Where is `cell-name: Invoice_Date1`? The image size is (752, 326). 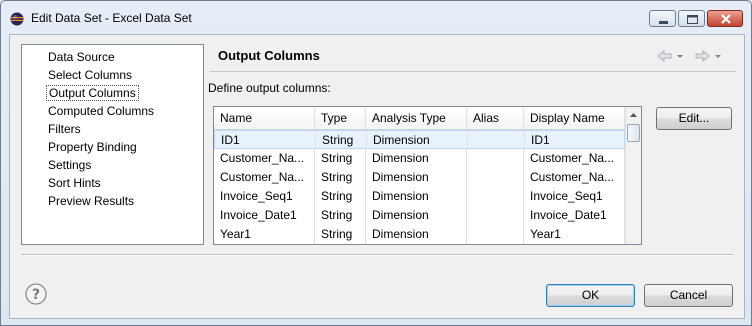
cell-name: Invoice_Date1 is located at coordinates (264, 215).